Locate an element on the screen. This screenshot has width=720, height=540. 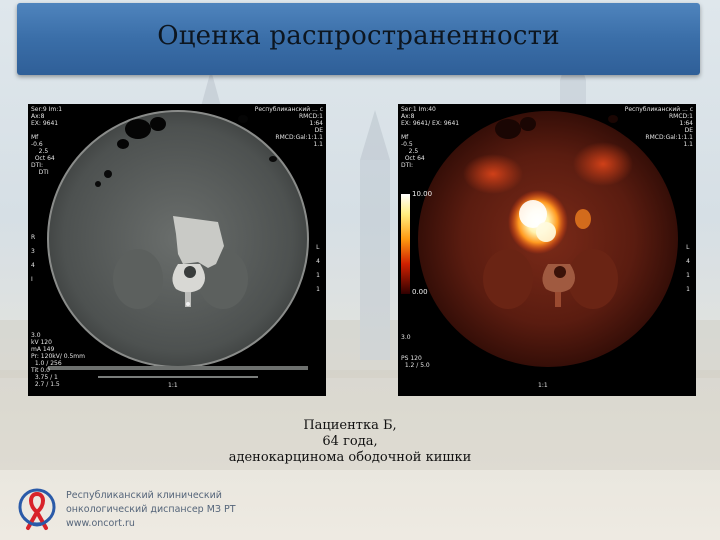
org-name-line2: онкологический диспансер МЗ РТ is located at coordinates (151, 509).